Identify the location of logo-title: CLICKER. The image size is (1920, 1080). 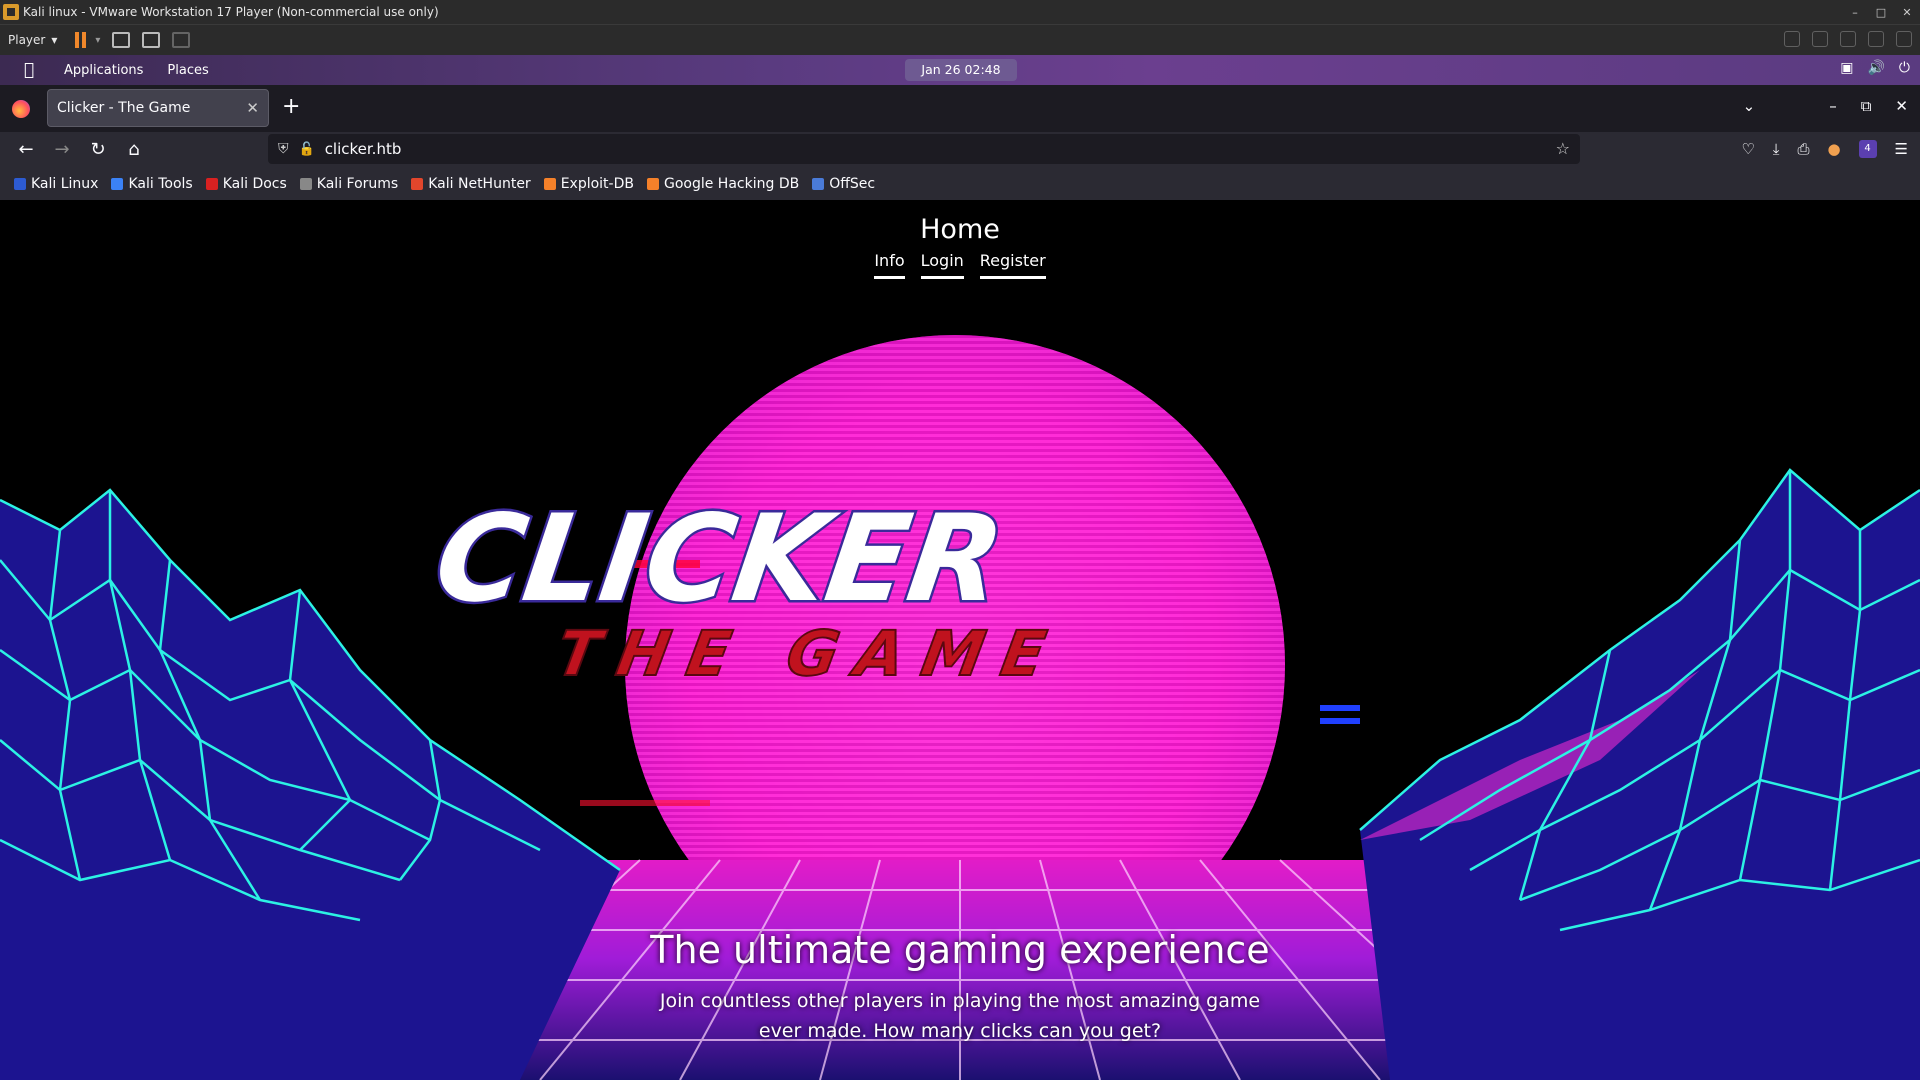
(719, 559).